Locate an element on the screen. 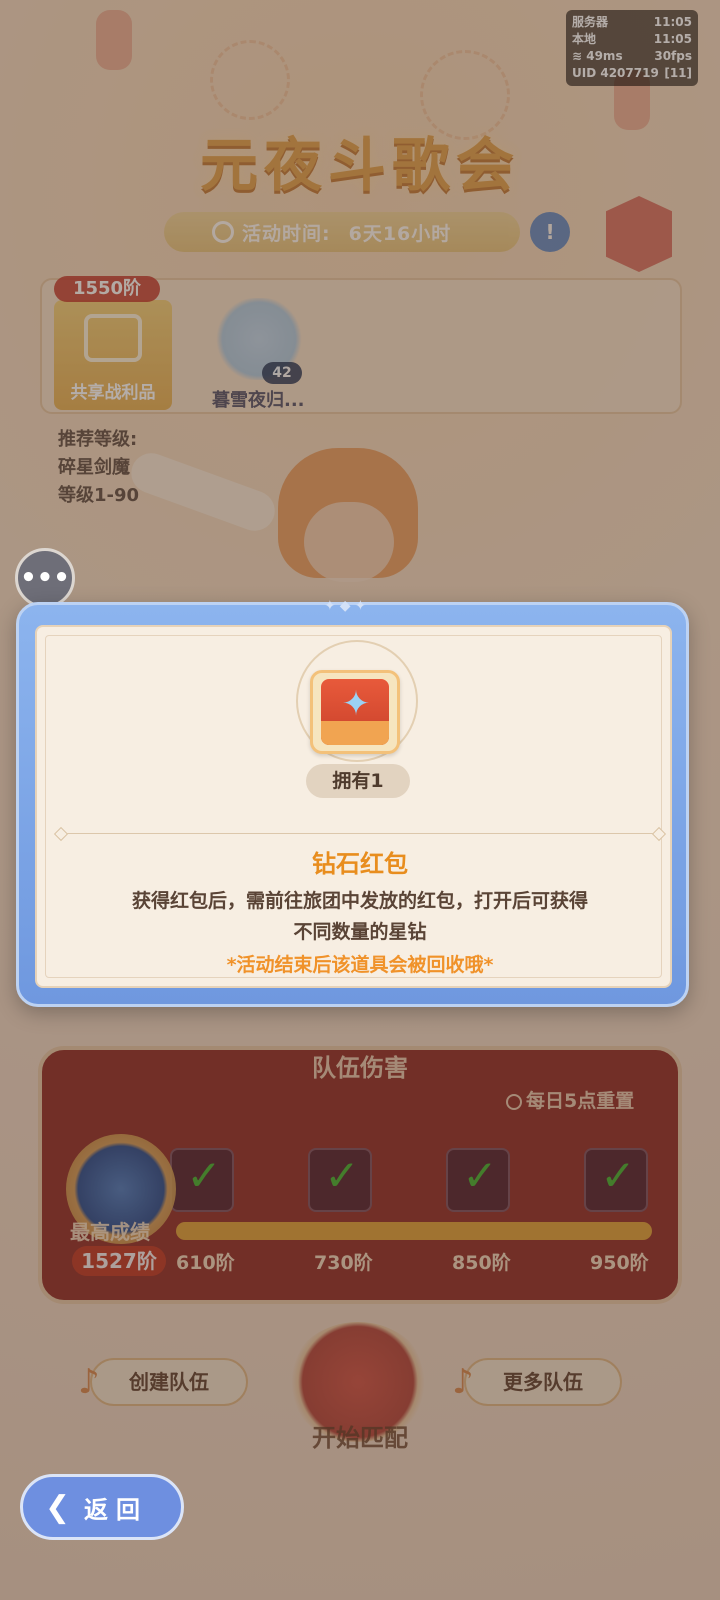  item-description-line: 获得红包后，需前往旅团中发放的红包，打开后可获得 is located at coordinates (359, 901).